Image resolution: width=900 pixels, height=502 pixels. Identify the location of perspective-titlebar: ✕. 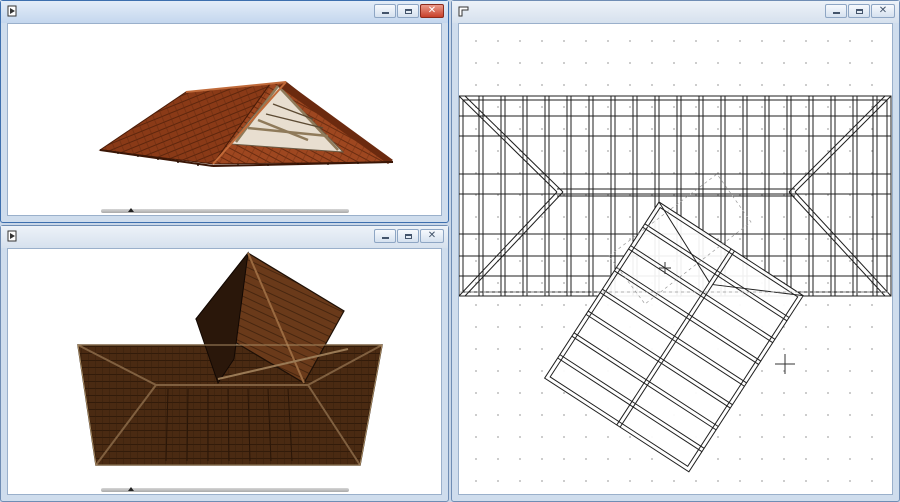
(224, 12).